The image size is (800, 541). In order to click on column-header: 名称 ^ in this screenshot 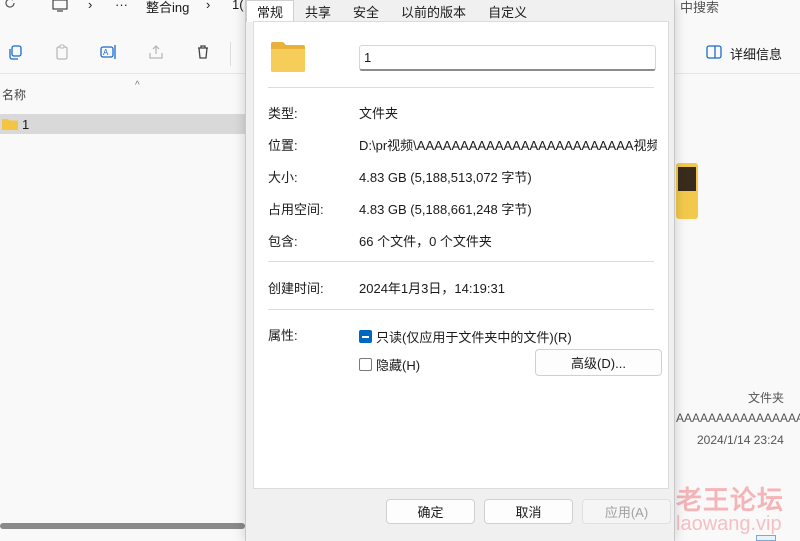, I will do `click(122, 93)`.